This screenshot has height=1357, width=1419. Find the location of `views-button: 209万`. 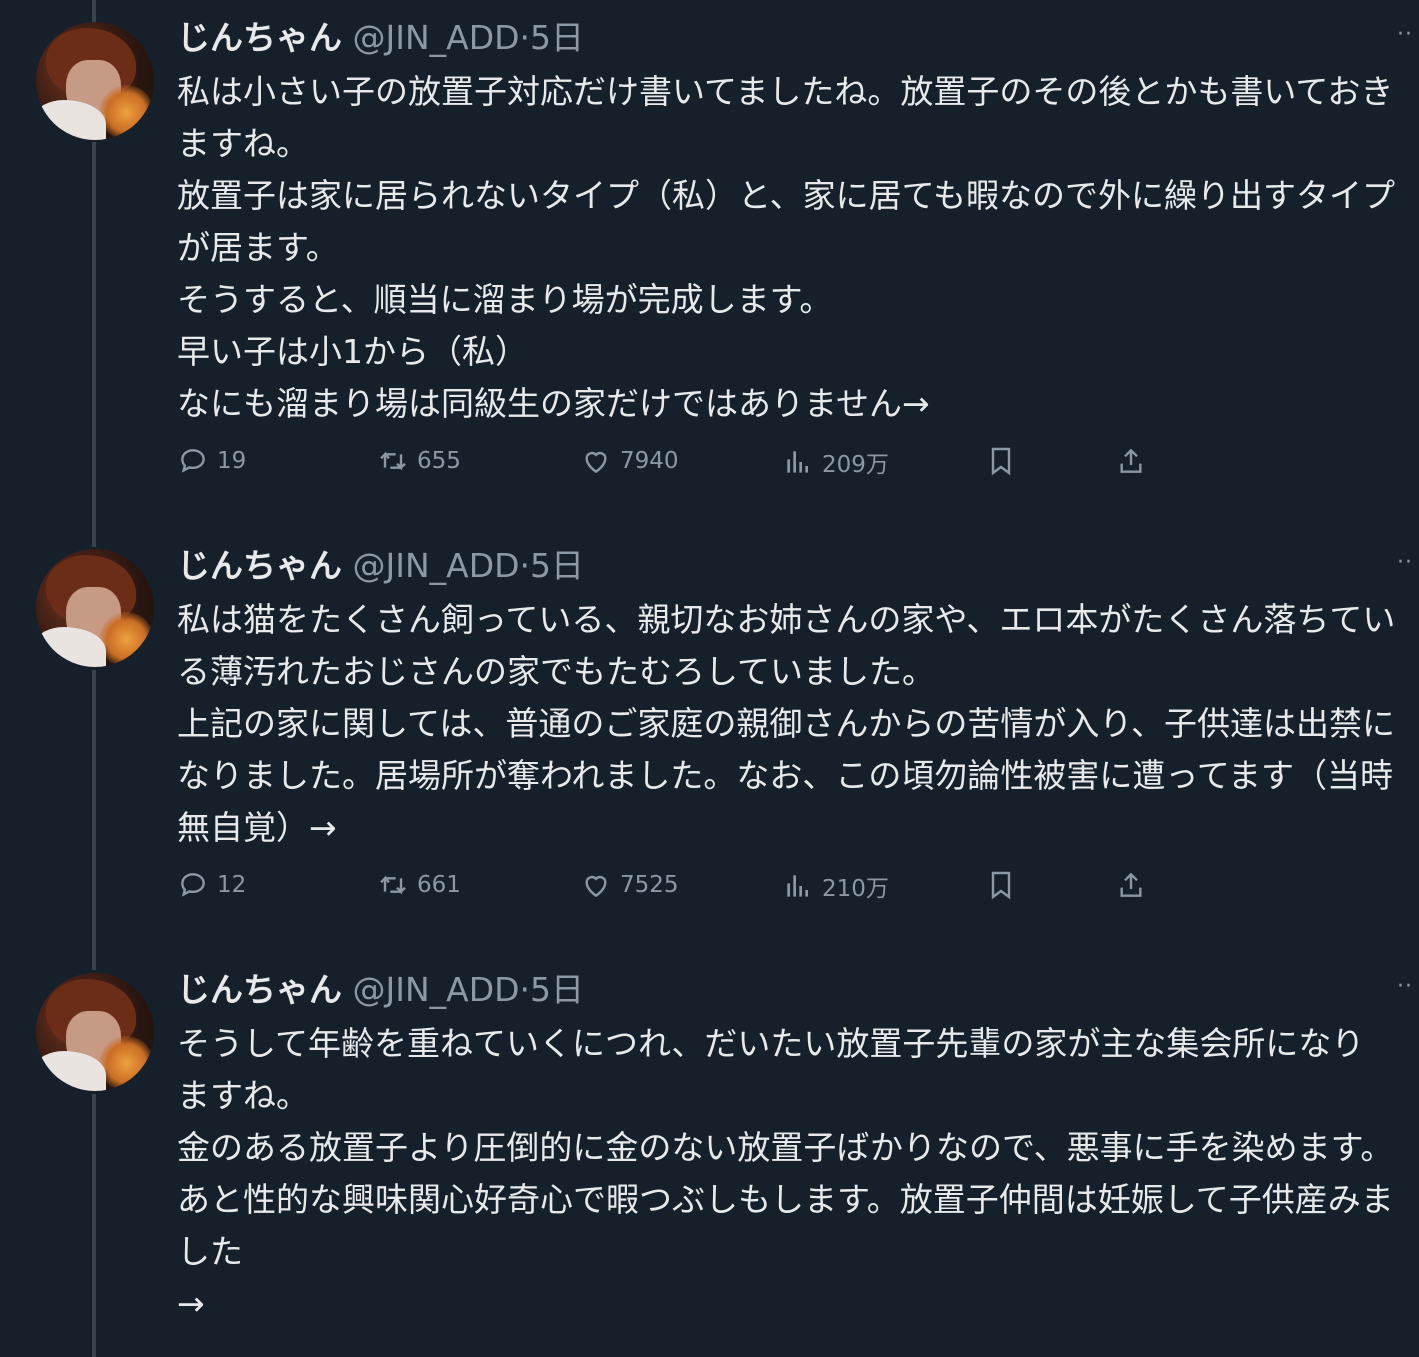

views-button: 209万 is located at coordinates (835, 462).